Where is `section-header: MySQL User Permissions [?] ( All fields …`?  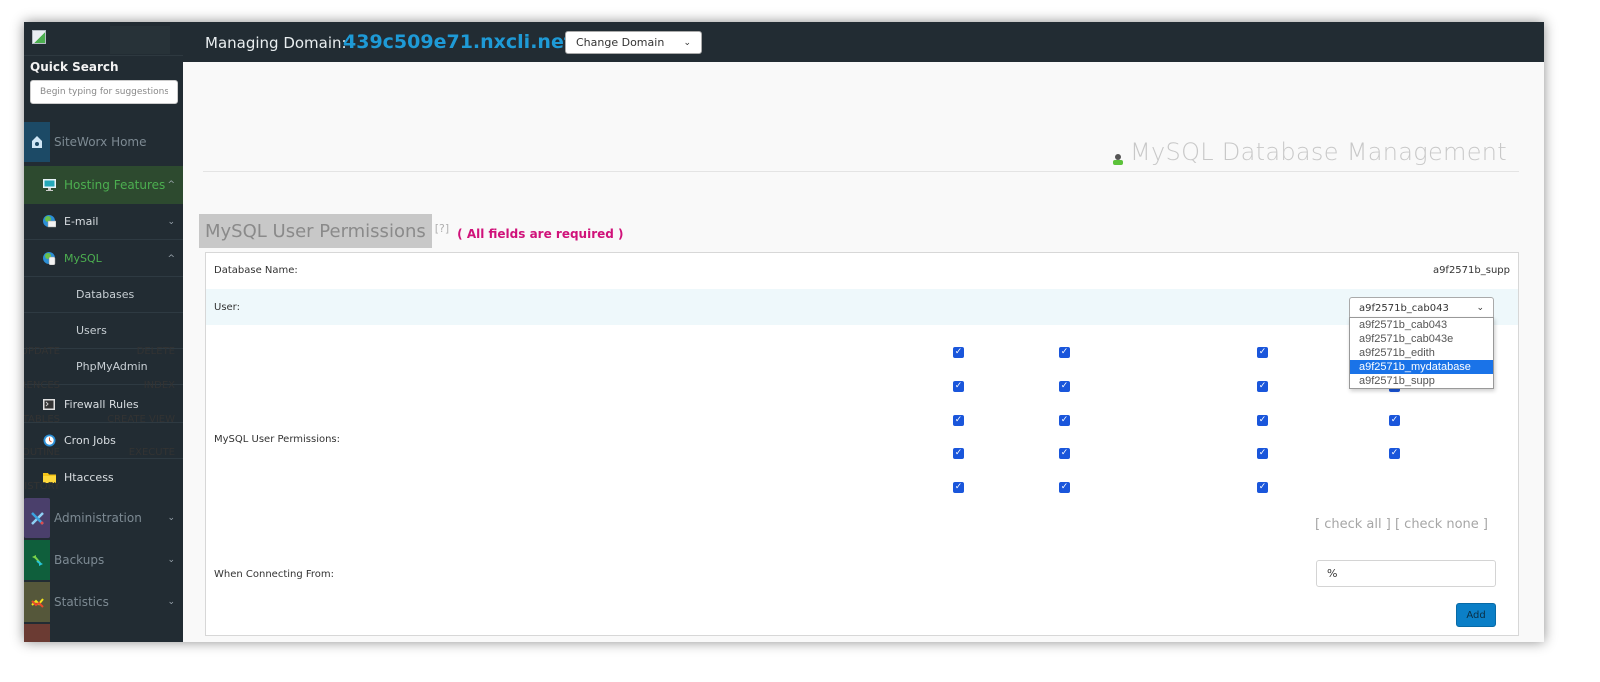 section-header: MySQL User Permissions [?] ( All fields … is located at coordinates (411, 231).